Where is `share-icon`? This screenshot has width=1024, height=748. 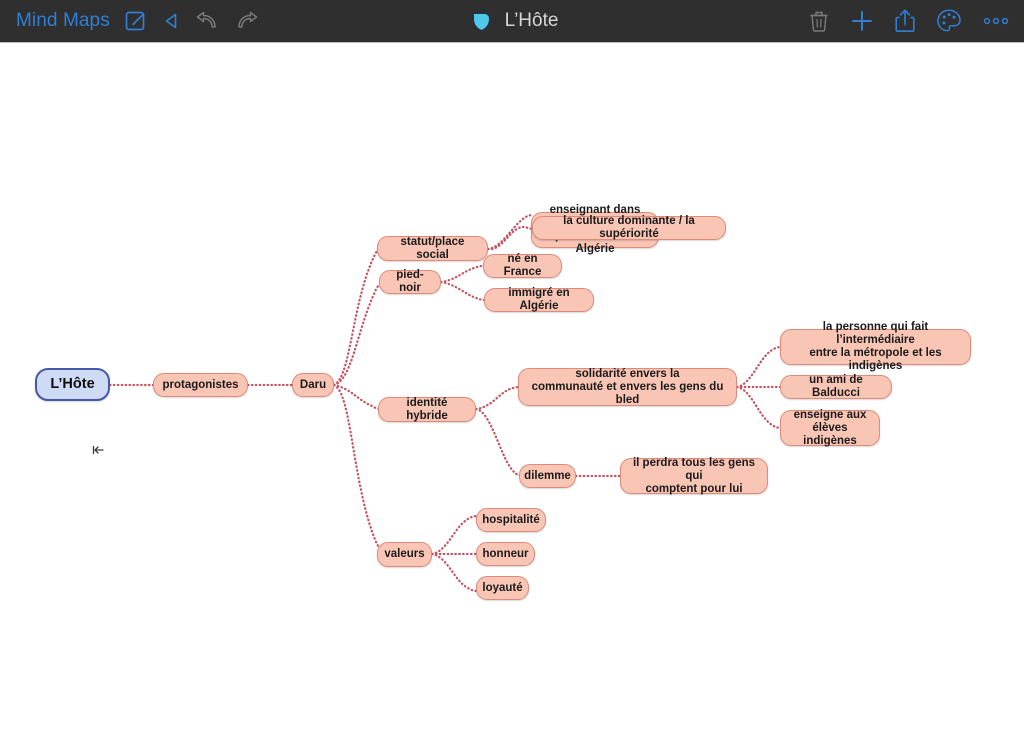 share-icon is located at coordinates (905, 21).